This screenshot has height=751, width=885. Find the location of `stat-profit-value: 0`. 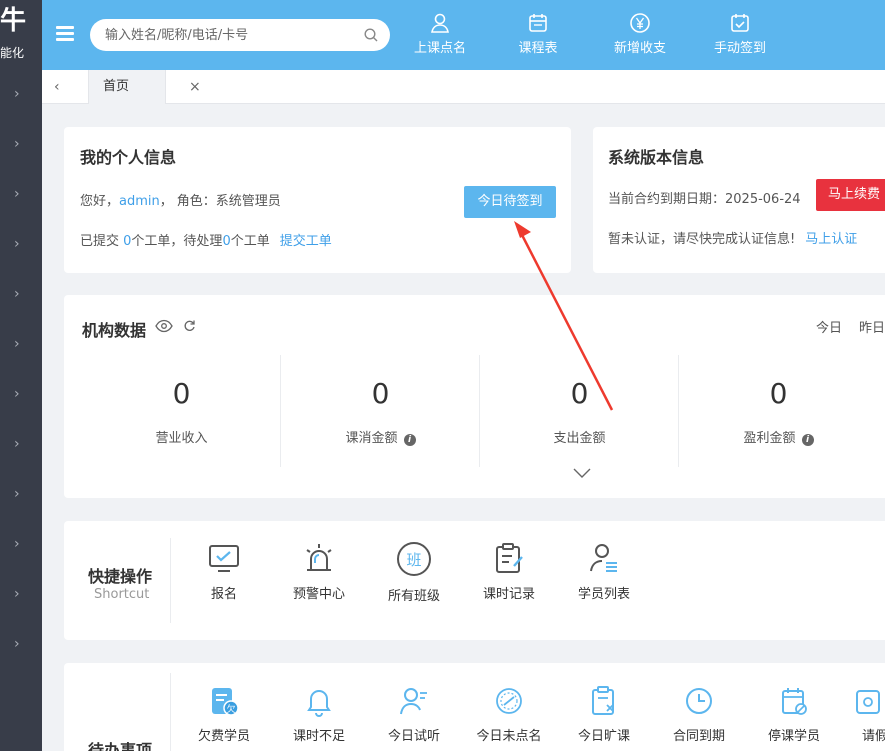

stat-profit-value: 0 is located at coordinates (778, 393).